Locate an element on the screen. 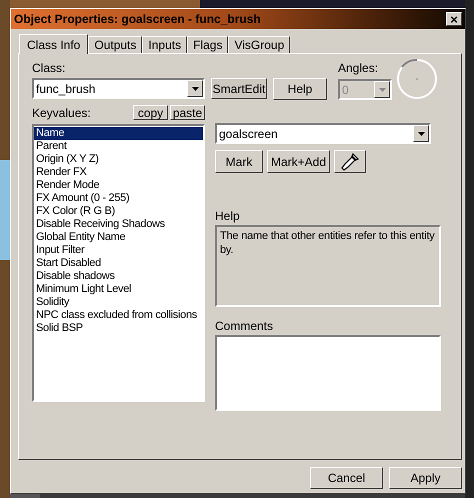  class-label: Class: is located at coordinates (49, 68).